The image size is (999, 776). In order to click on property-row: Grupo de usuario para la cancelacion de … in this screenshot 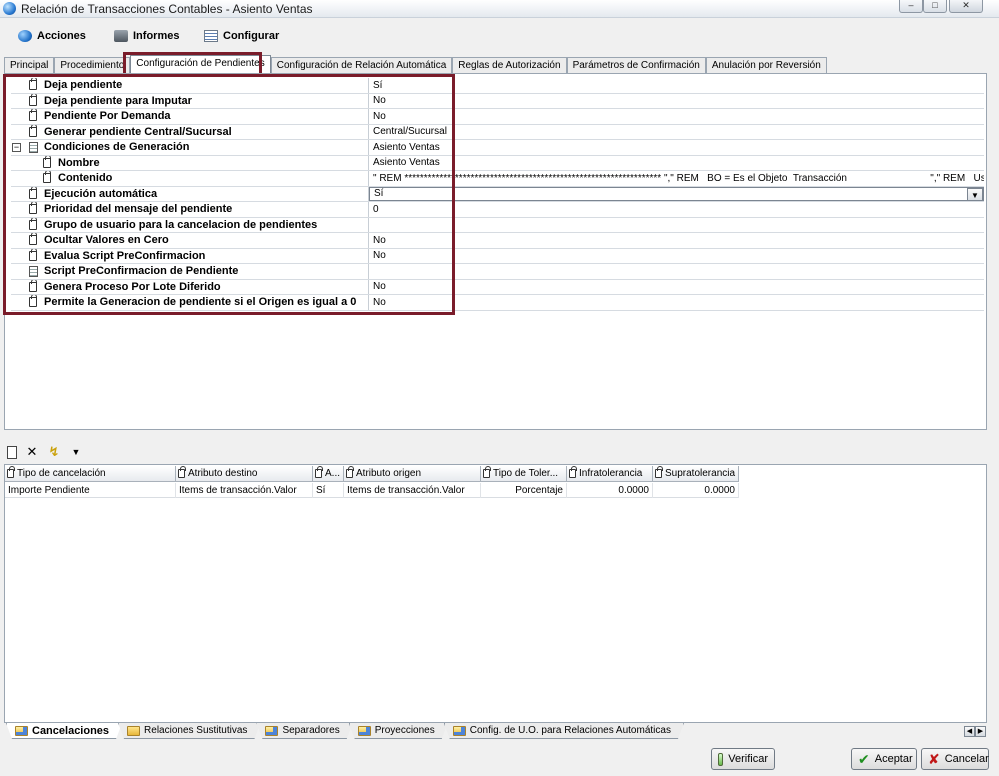, I will do `click(497, 225)`.